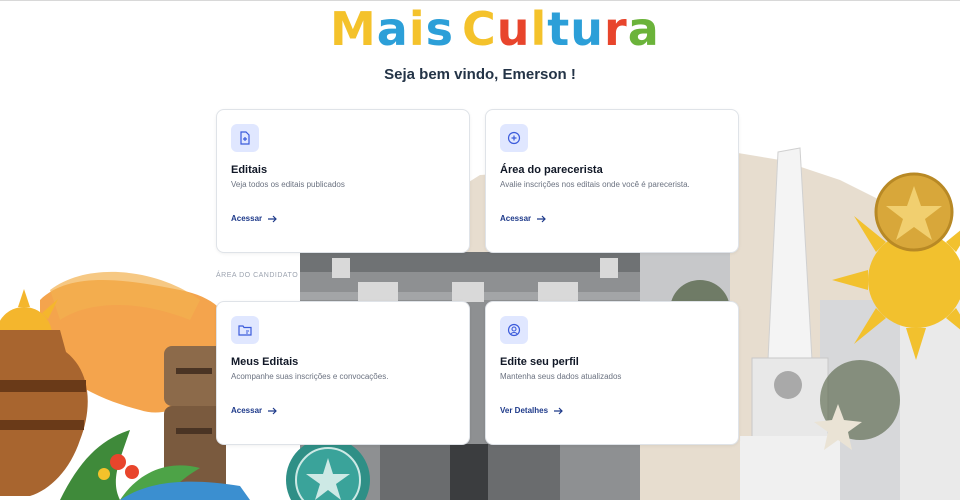 The width and height of the screenshot is (960, 500). I want to click on logo-letter: M, so click(353, 29).